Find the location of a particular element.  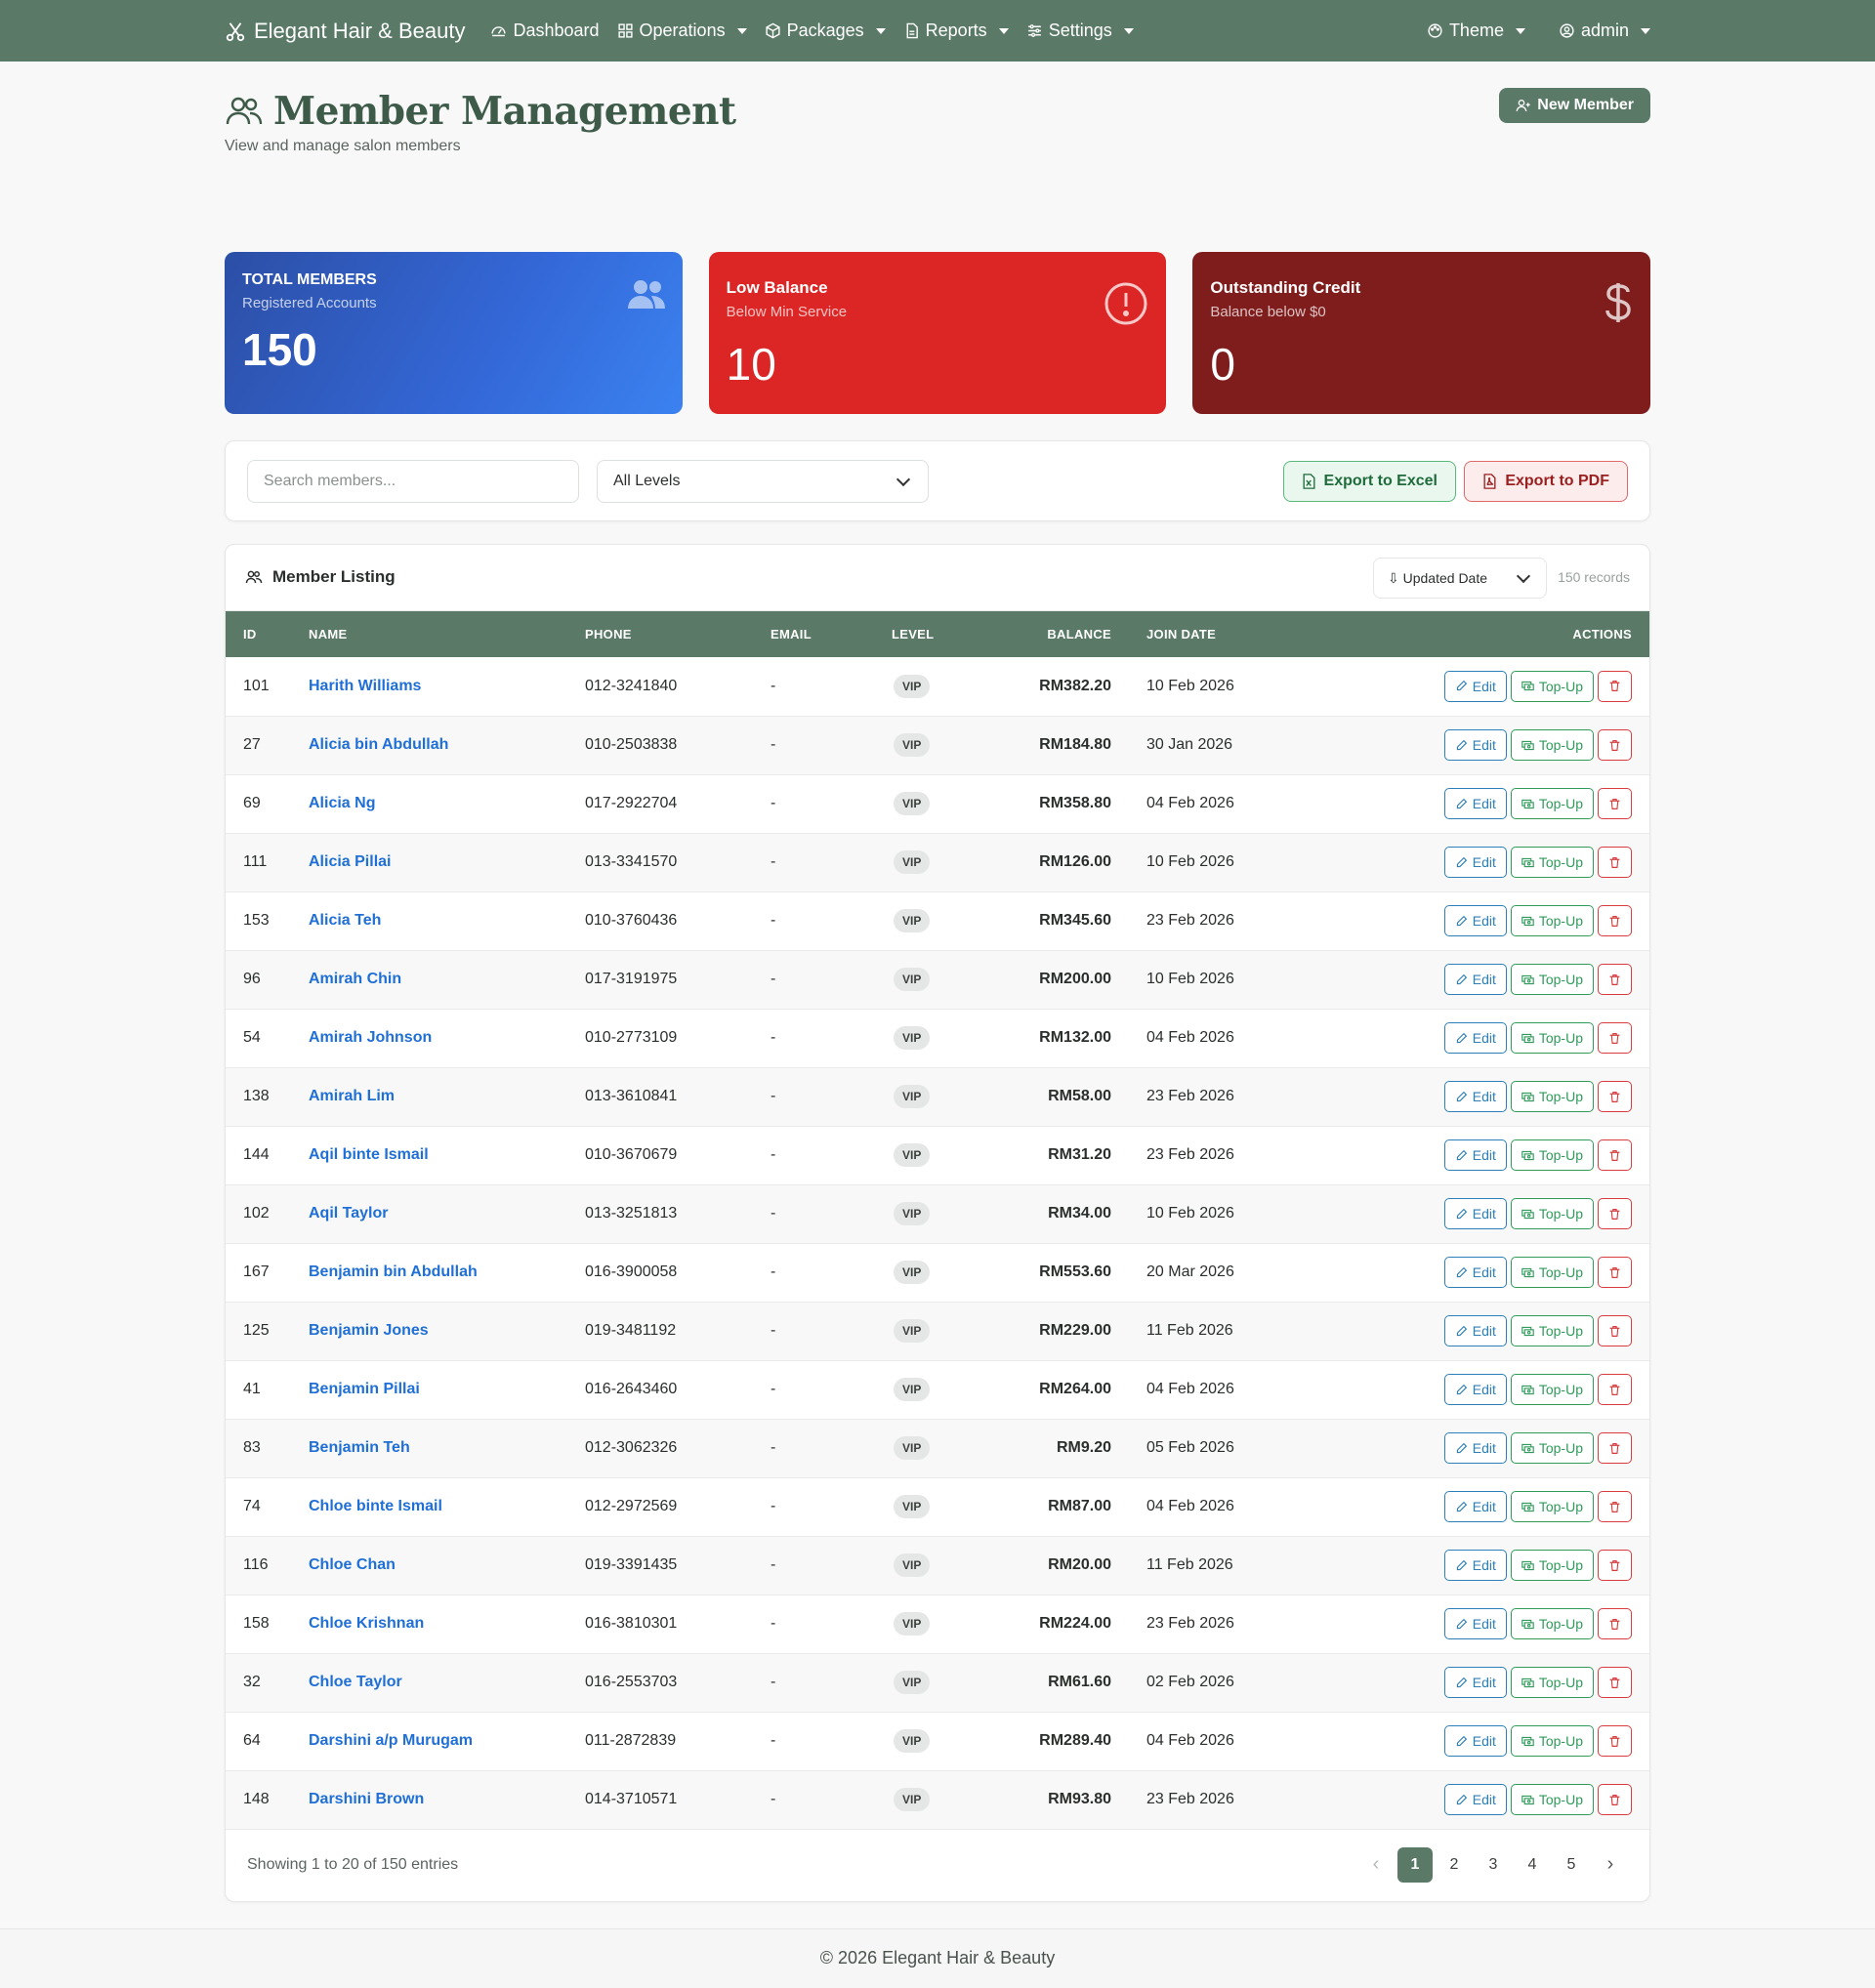

member-name-link: Chloe Taylor is located at coordinates (447, 1683).